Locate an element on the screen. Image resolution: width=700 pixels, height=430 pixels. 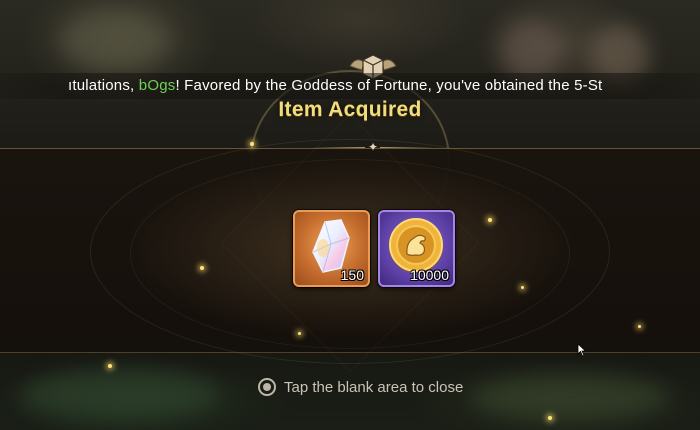
close-hint: Tap the blank area to close is located at coordinates (360, 387).